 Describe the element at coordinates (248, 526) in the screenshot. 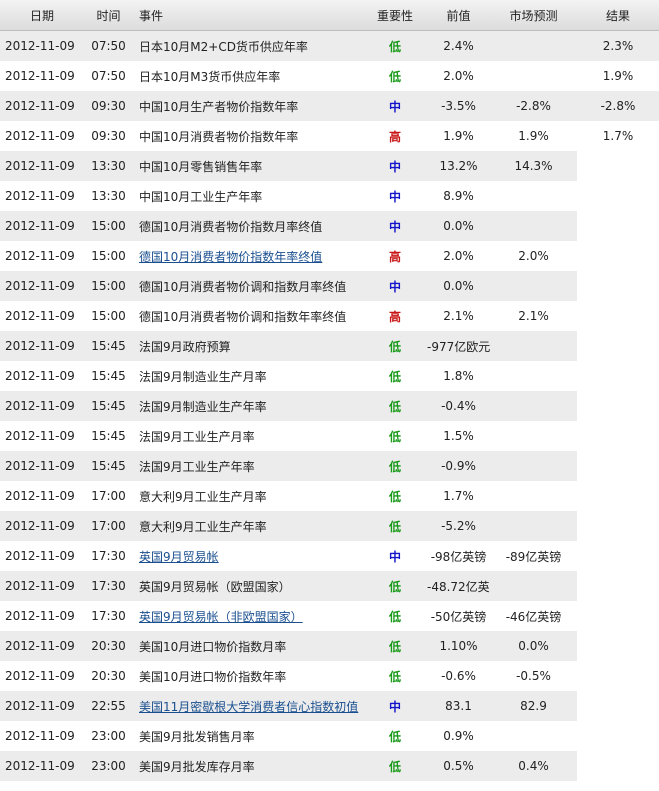

I see `event-name: 意大利9月工业生产年率` at that location.